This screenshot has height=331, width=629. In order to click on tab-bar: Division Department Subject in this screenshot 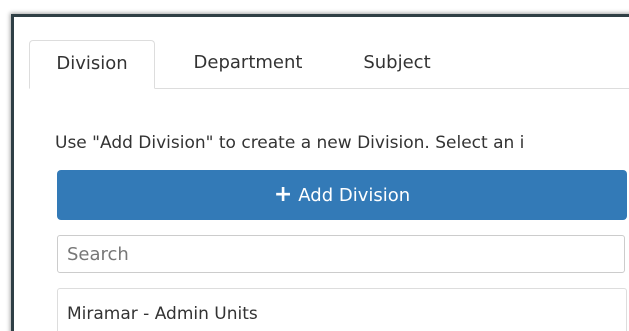, I will do `click(329, 64)`.